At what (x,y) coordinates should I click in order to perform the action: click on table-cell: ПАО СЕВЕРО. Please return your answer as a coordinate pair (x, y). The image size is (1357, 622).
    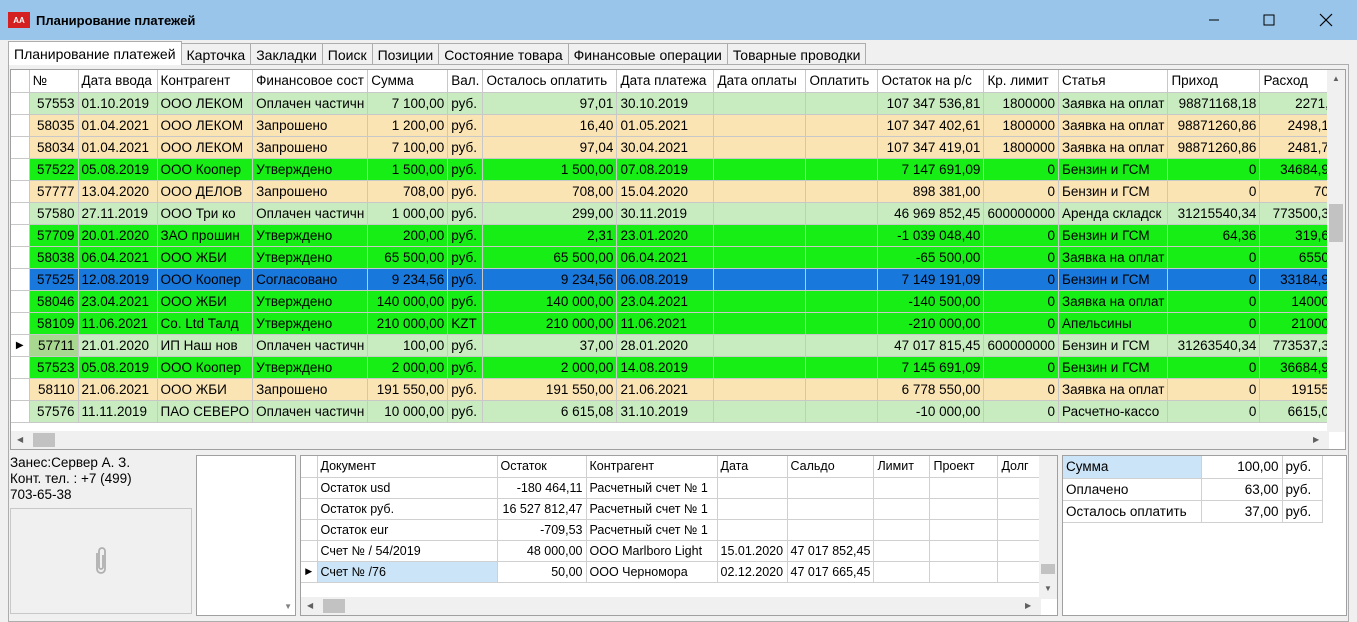
    Looking at the image, I should click on (205, 411).